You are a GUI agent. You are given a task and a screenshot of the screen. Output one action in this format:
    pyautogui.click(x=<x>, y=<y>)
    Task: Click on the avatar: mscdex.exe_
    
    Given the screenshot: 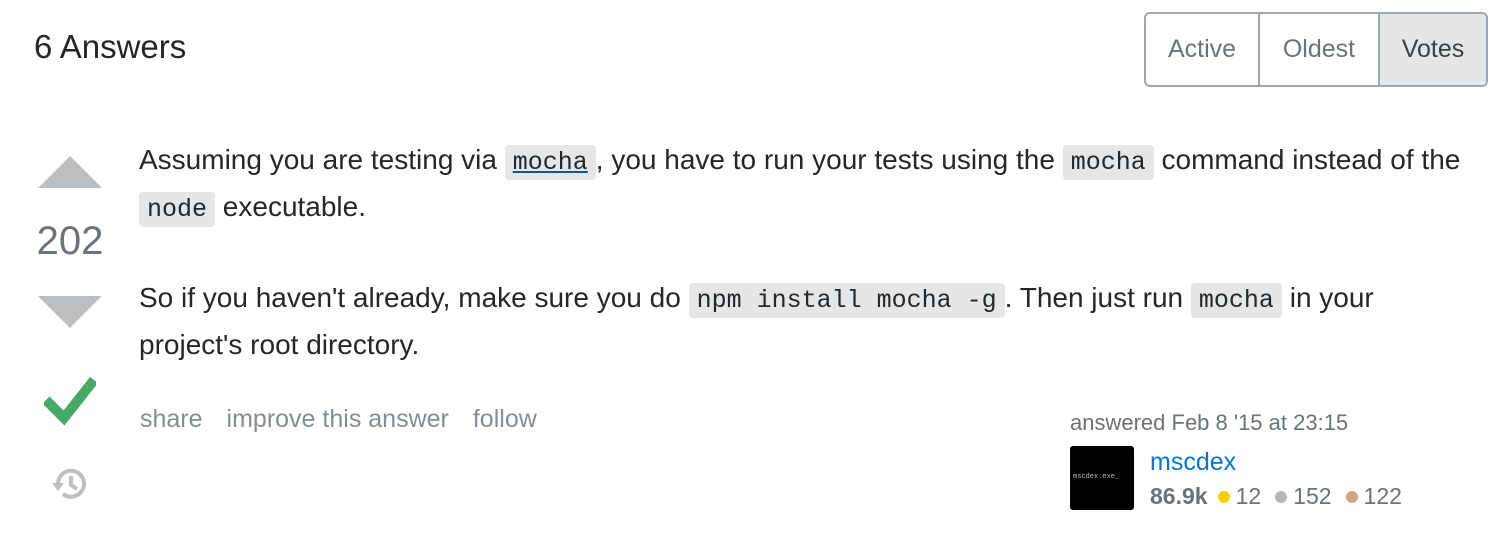 What is the action you would take?
    pyautogui.click(x=1102, y=478)
    